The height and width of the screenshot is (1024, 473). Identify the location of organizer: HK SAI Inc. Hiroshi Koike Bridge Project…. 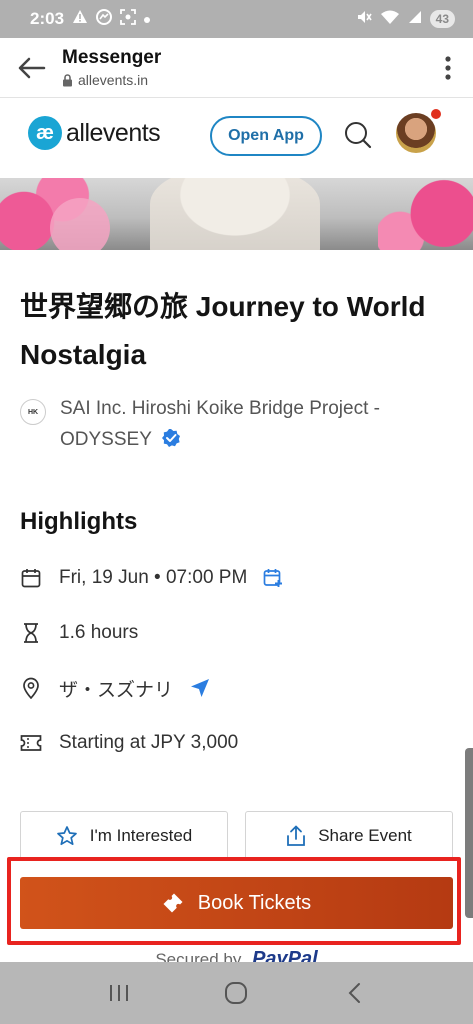
(240, 425).